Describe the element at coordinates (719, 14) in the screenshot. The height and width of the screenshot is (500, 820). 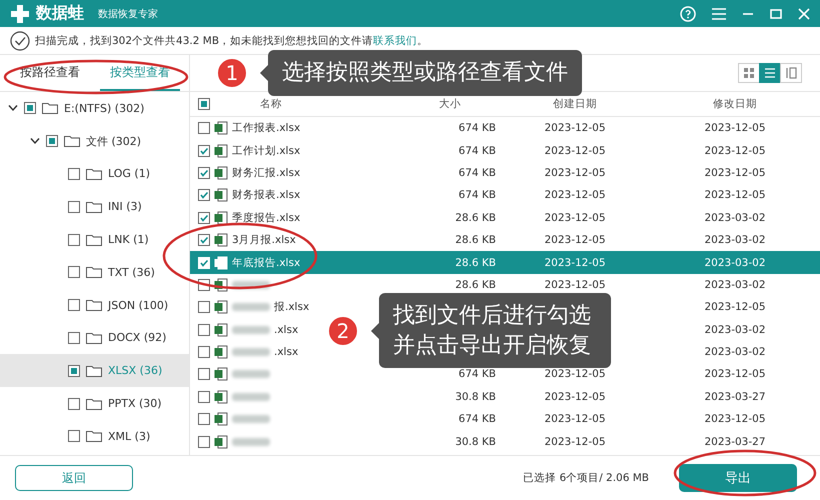
I see `menu-icon` at that location.